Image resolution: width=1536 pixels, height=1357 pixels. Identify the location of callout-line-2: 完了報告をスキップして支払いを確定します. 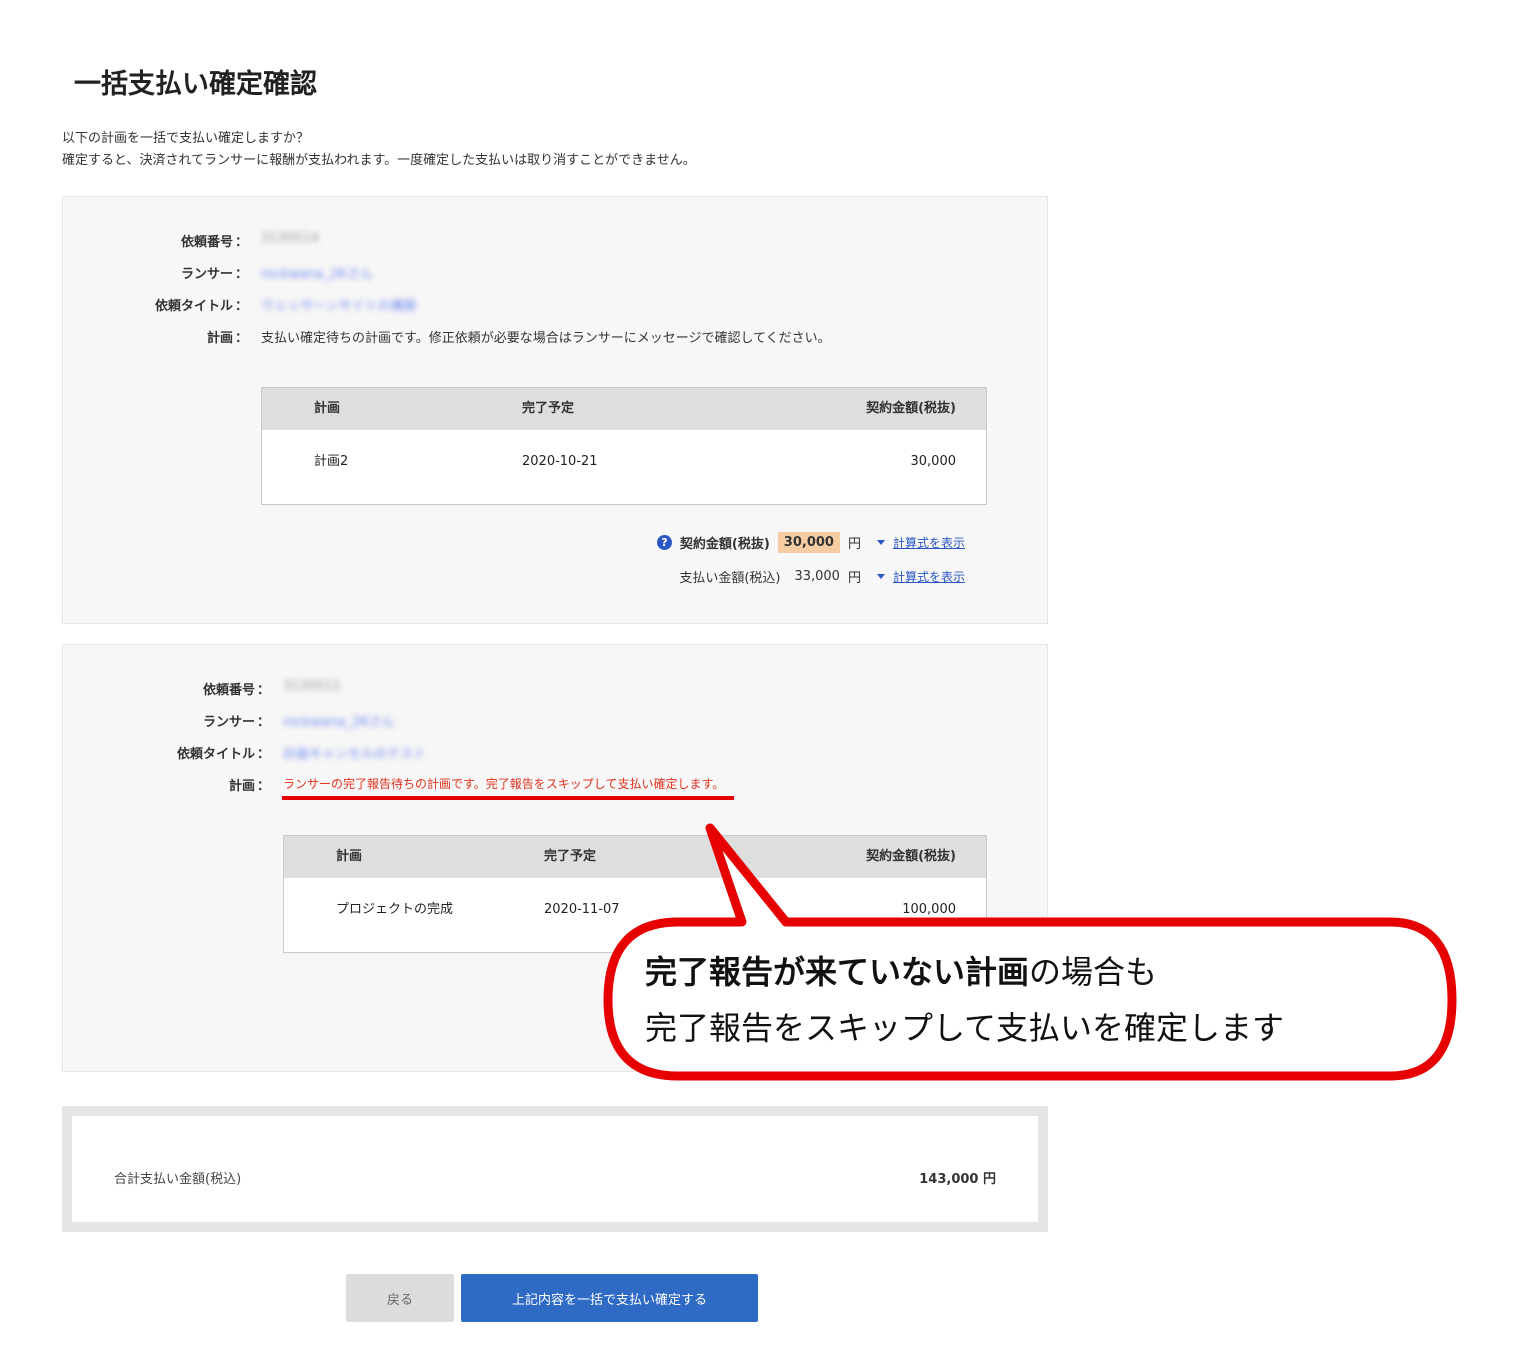
(965, 1028).